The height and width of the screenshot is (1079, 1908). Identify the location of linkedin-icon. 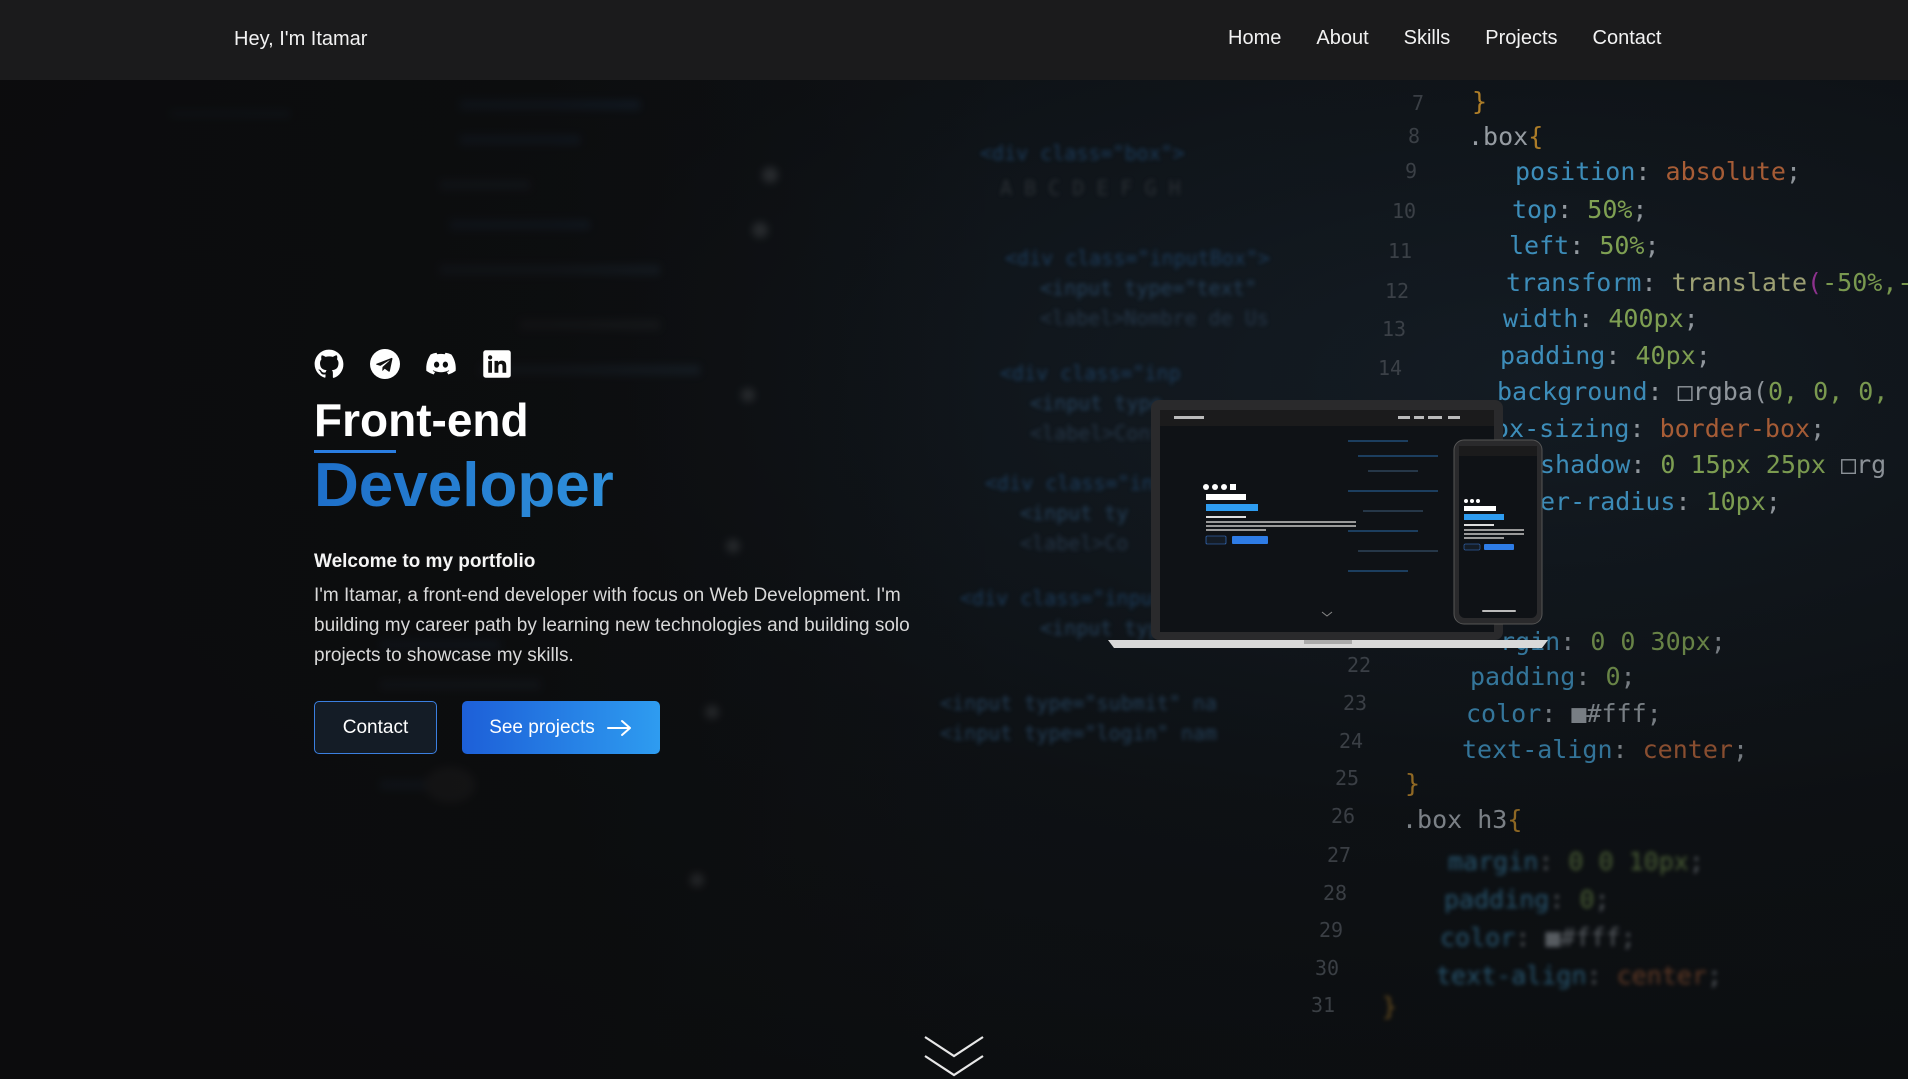
(497, 364).